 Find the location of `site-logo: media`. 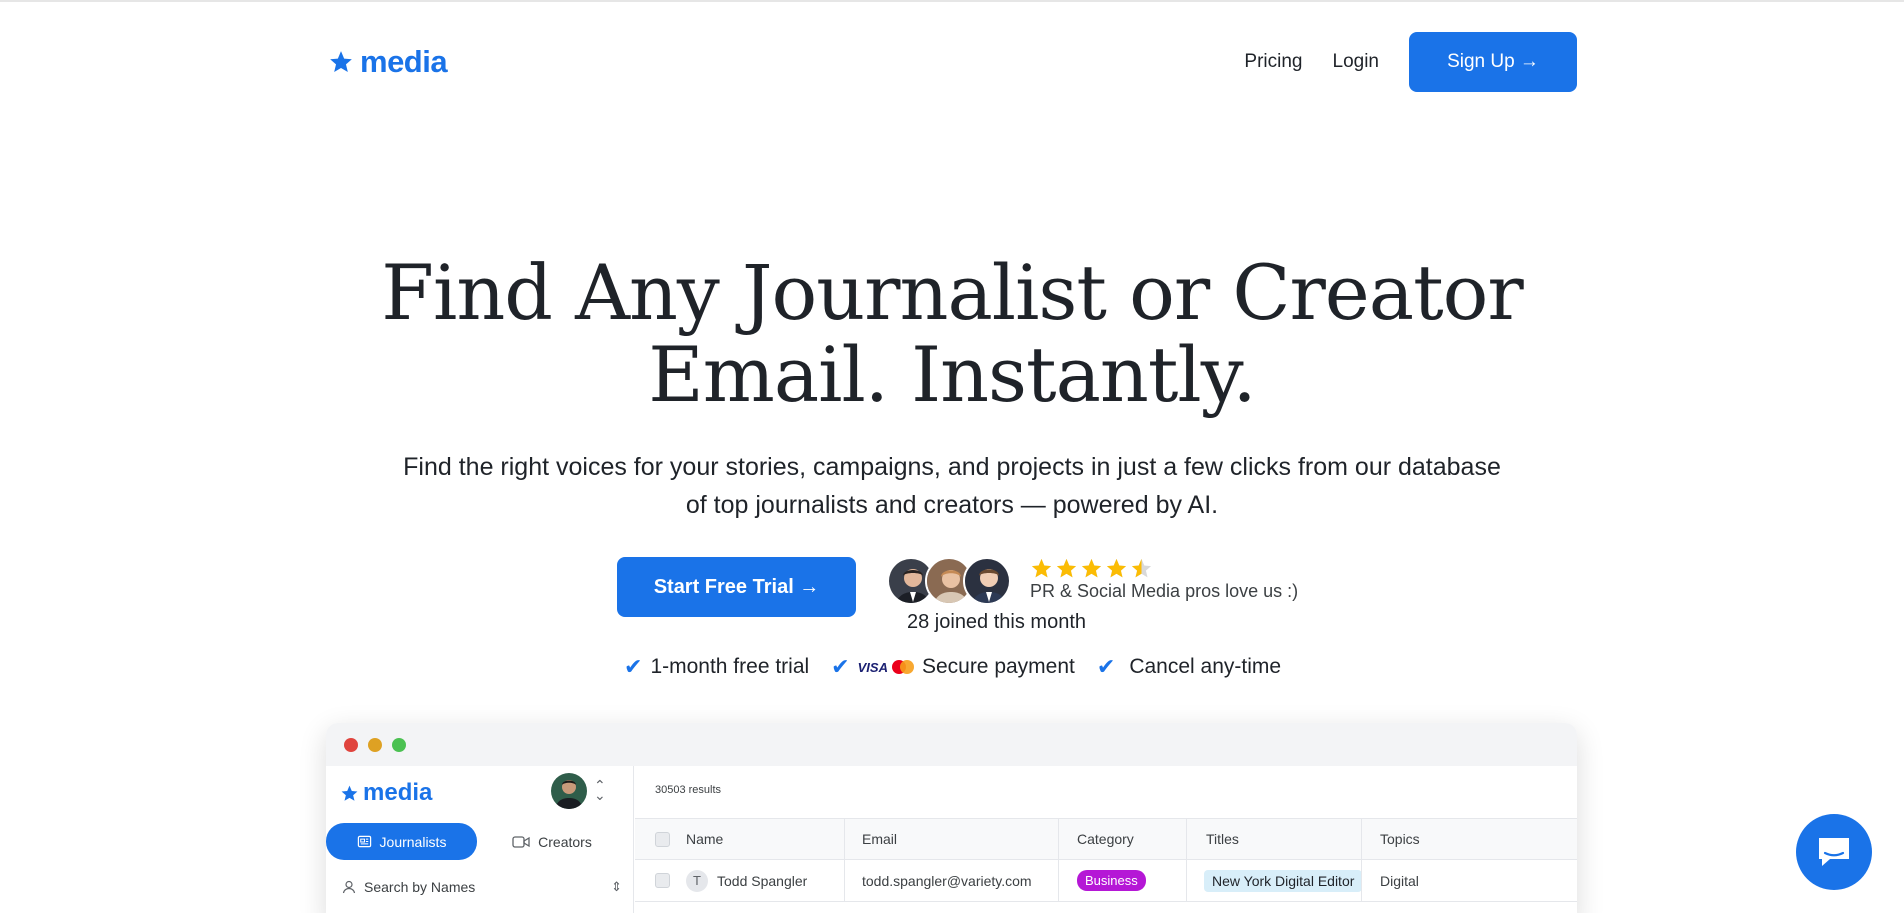

site-logo: media is located at coordinates (388, 62).